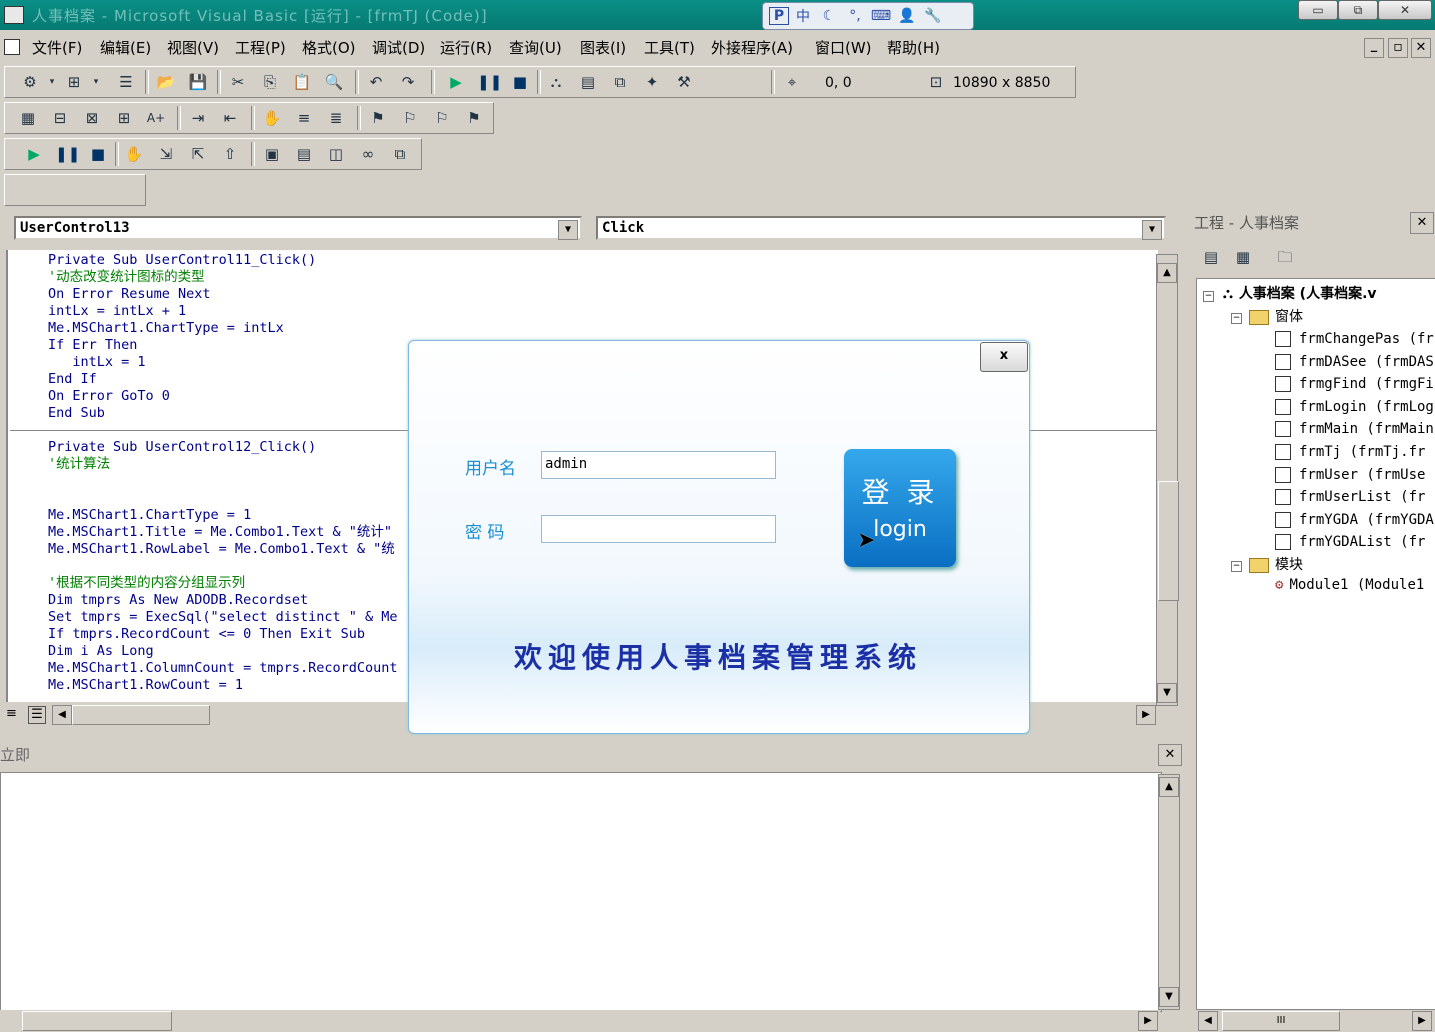 The image size is (1435, 1032). Describe the element at coordinates (1169, 892) in the screenshot. I see `immediate-vertical-scrollbar: ▲ ▼` at that location.